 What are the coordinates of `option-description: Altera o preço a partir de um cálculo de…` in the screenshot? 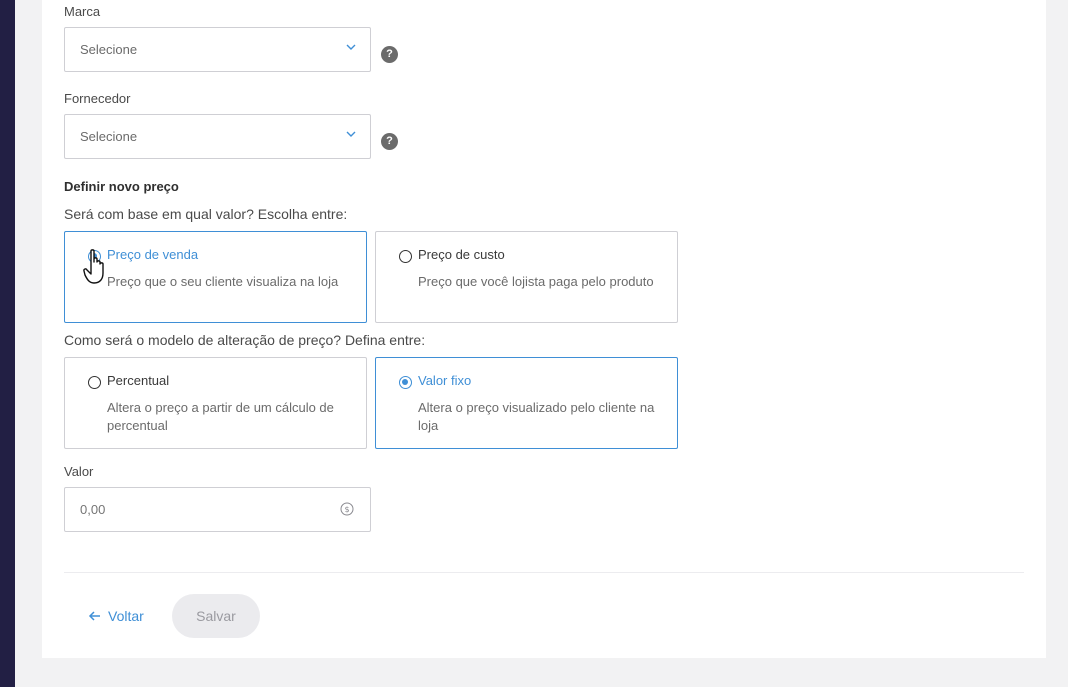 It's located at (220, 416).